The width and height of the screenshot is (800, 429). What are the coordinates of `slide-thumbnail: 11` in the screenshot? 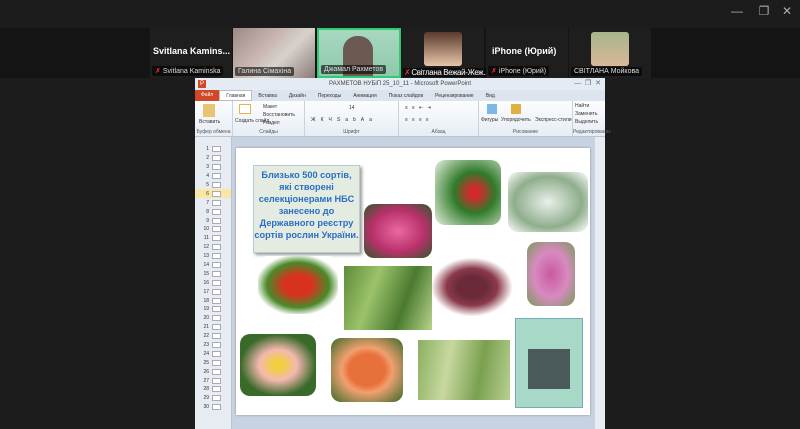 It's located at (213, 238).